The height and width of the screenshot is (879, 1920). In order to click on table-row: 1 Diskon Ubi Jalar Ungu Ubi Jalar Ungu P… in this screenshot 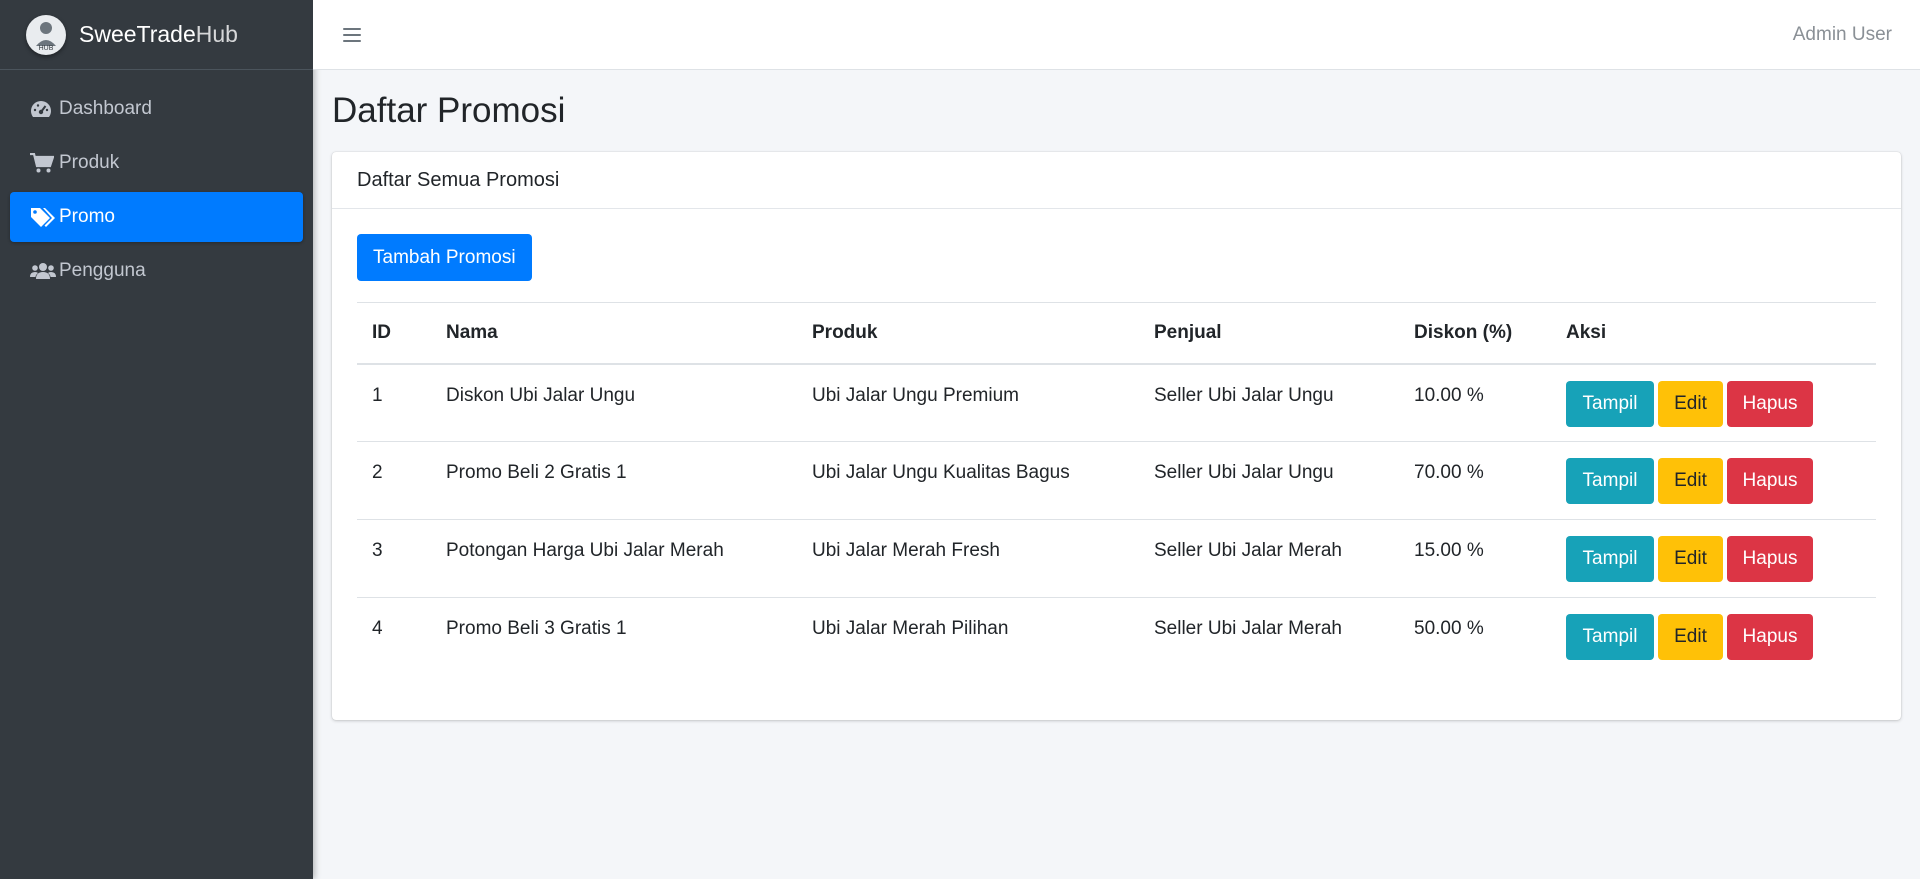, I will do `click(1116, 402)`.